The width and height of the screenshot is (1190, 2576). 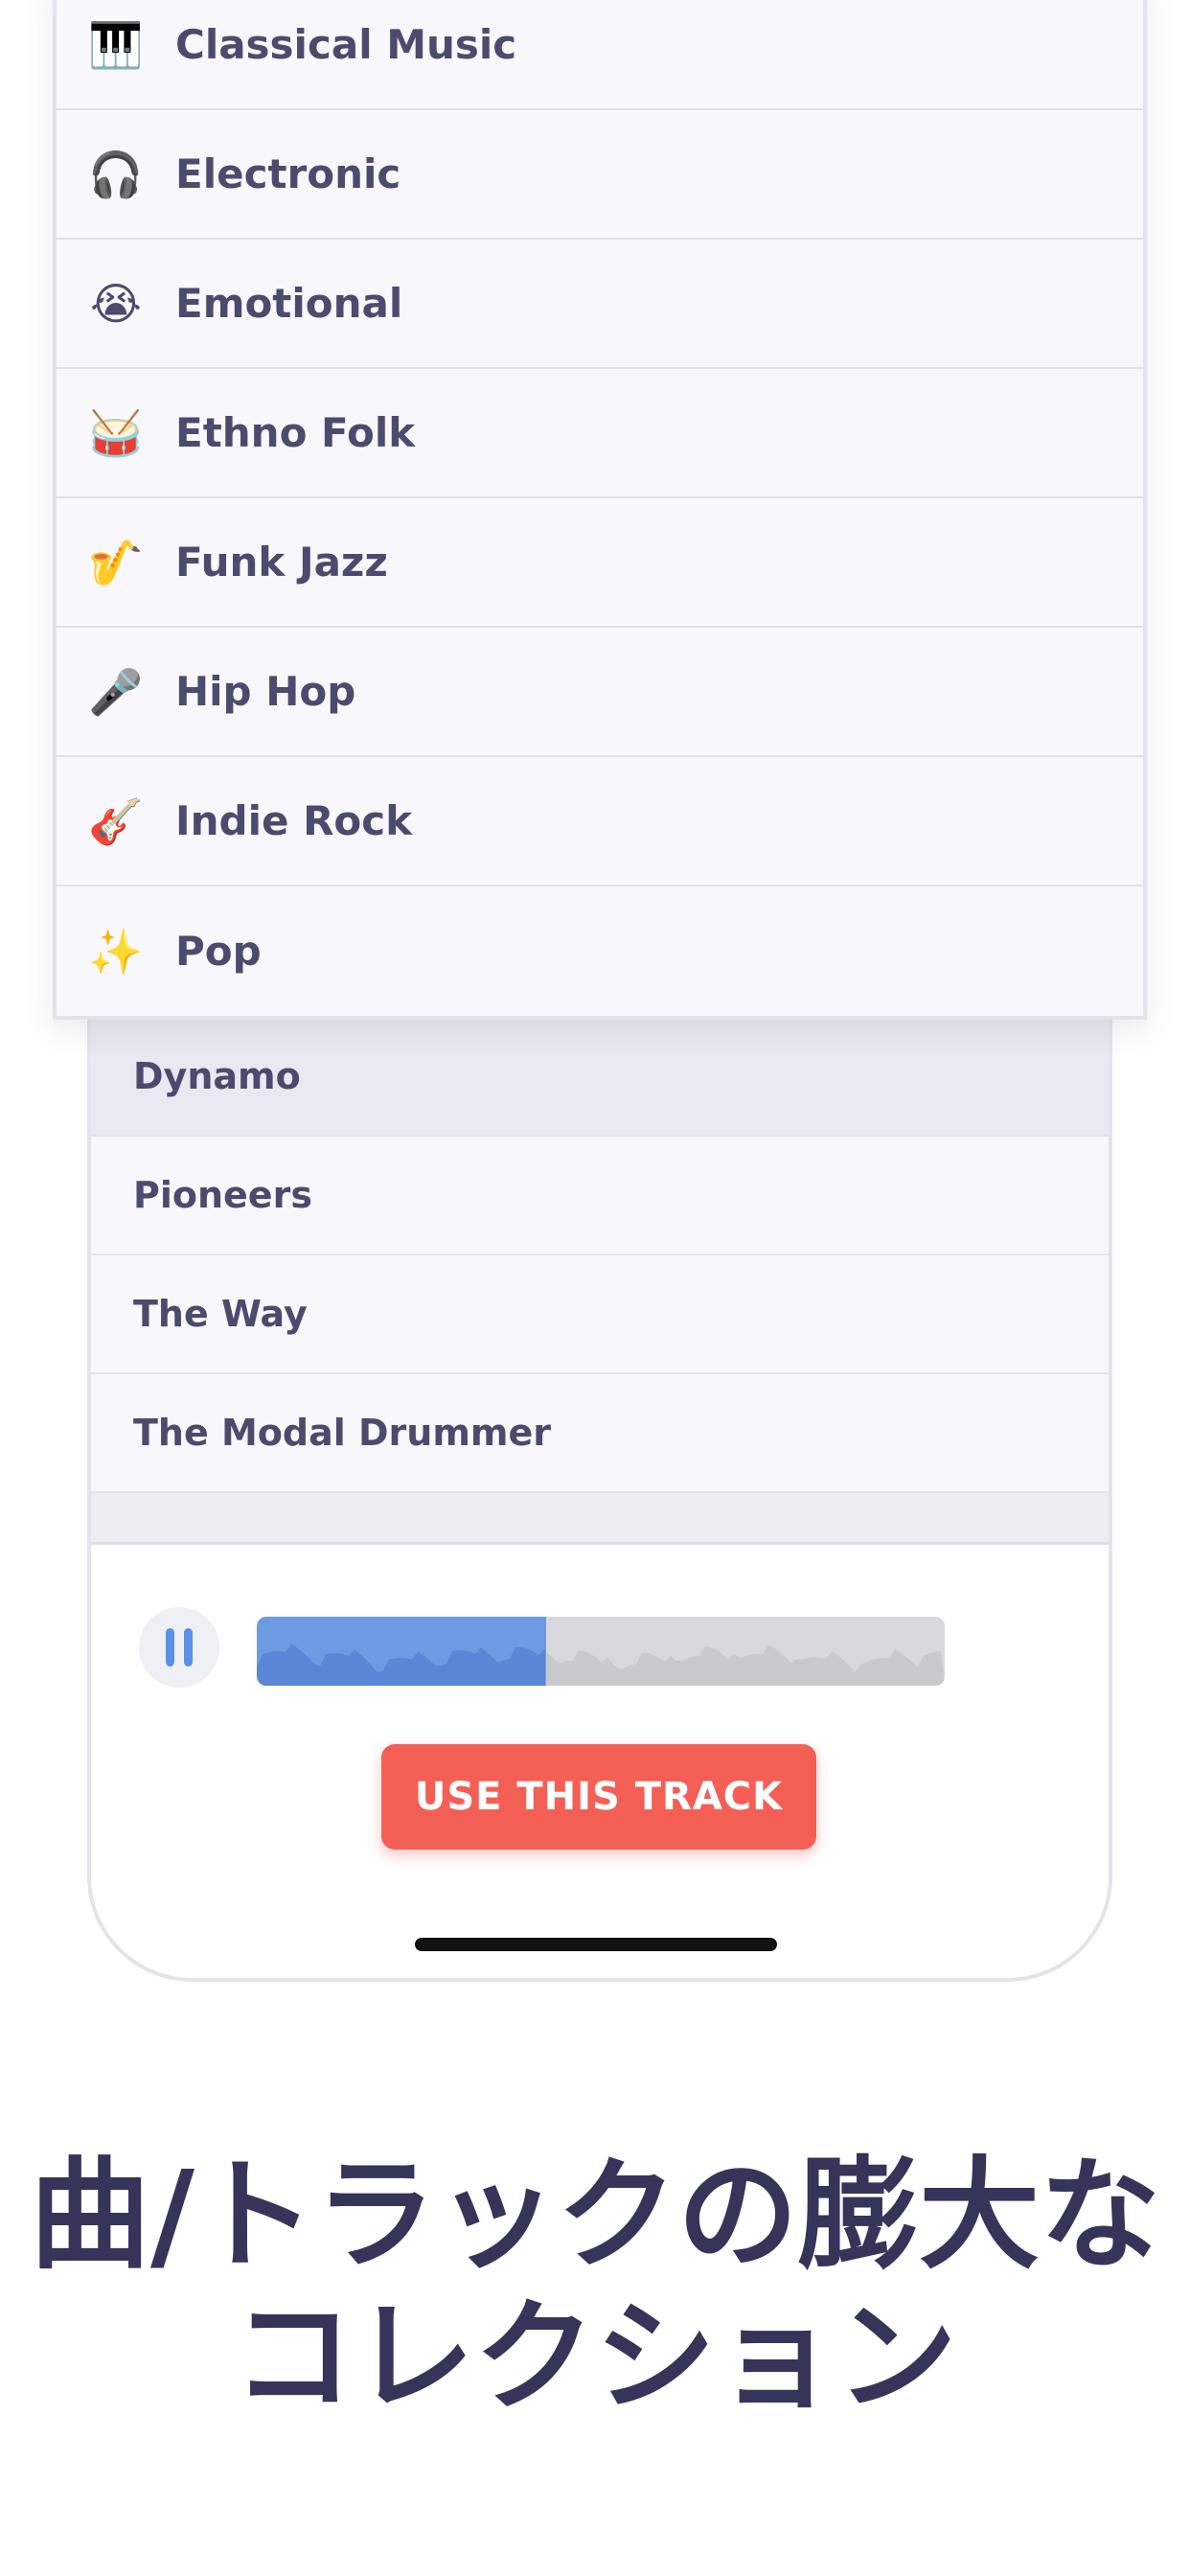 I want to click on player: USE THIS TRACK, so click(x=600, y=1759).